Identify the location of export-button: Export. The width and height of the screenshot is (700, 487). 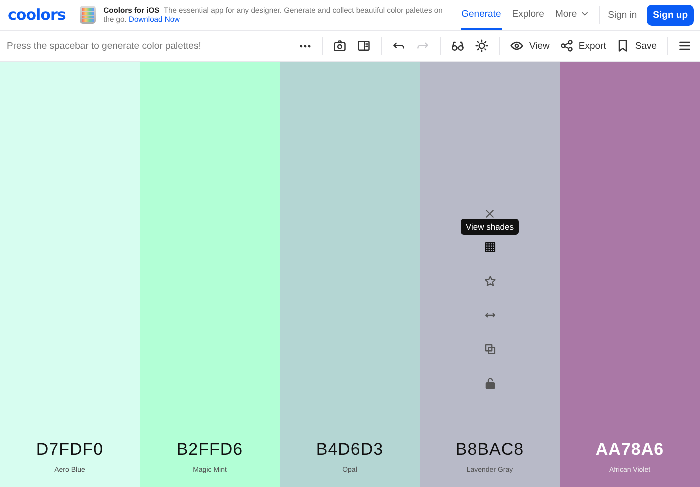
(583, 46).